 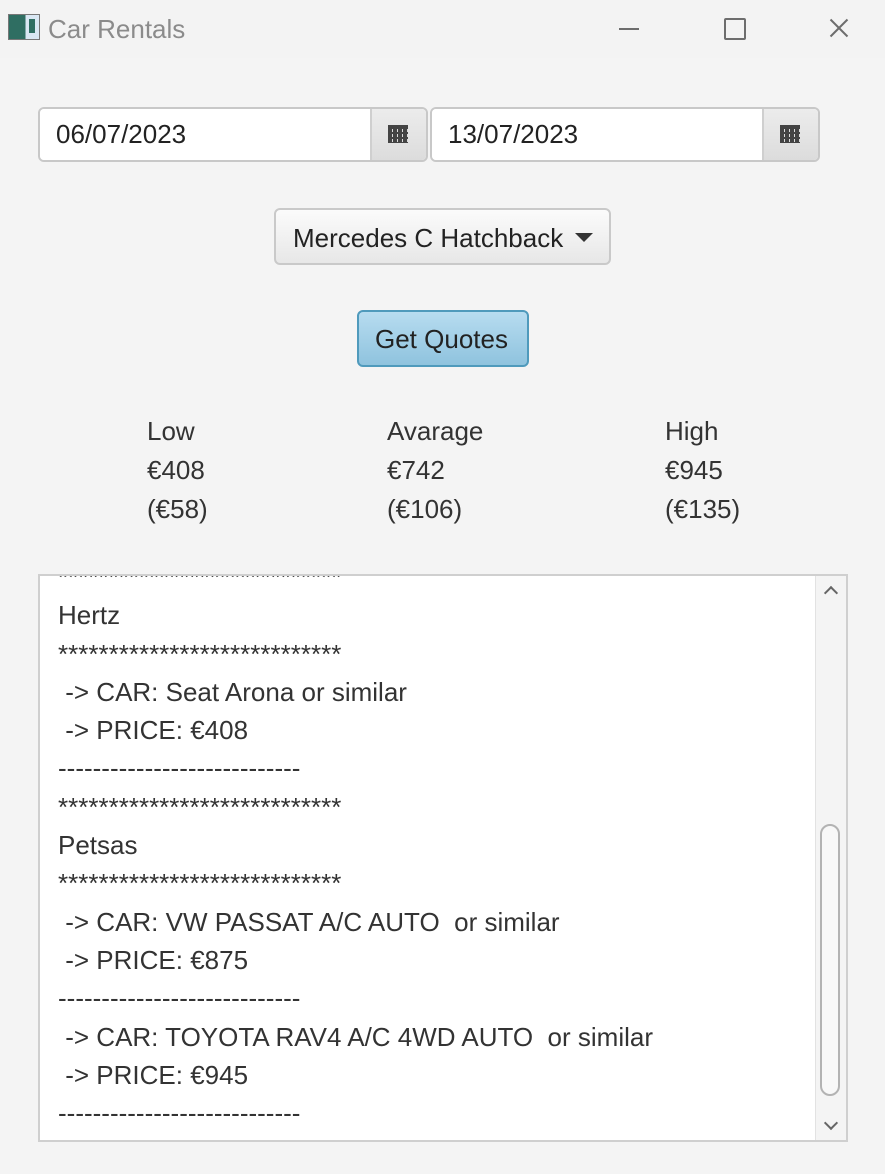 I want to click on minimize-icon, so click(x=630, y=29).